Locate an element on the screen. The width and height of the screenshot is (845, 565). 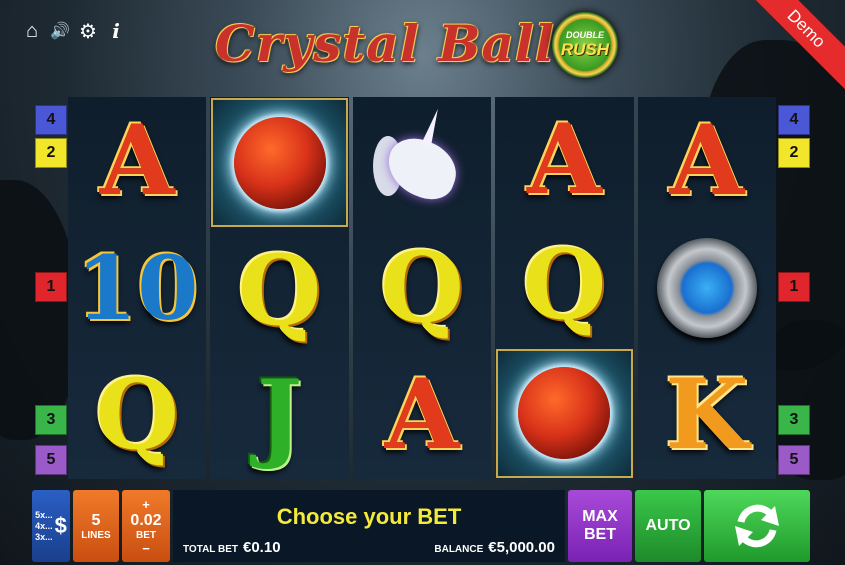
double-rush-badge: DOUBLE RUSH is located at coordinates (585, 45).